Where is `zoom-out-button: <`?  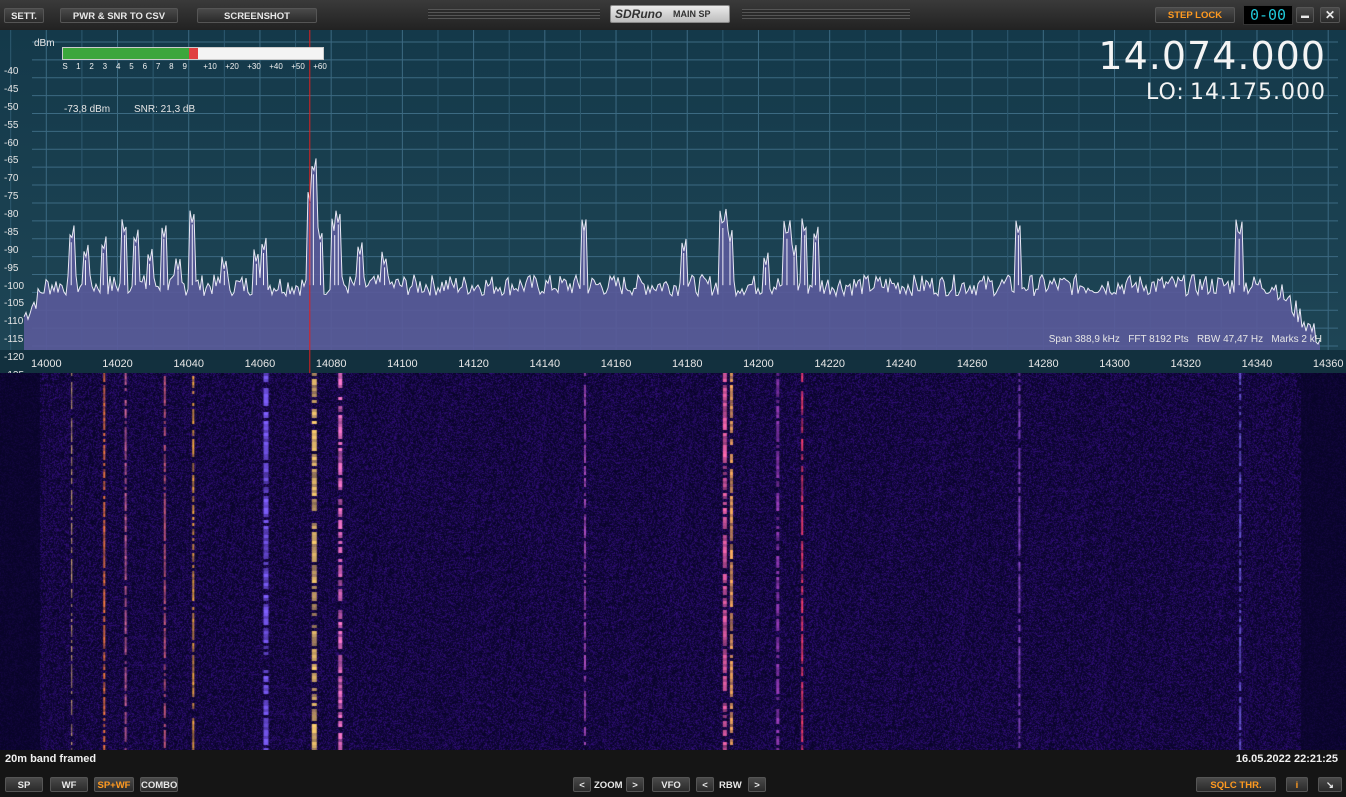 zoom-out-button: < is located at coordinates (582, 784).